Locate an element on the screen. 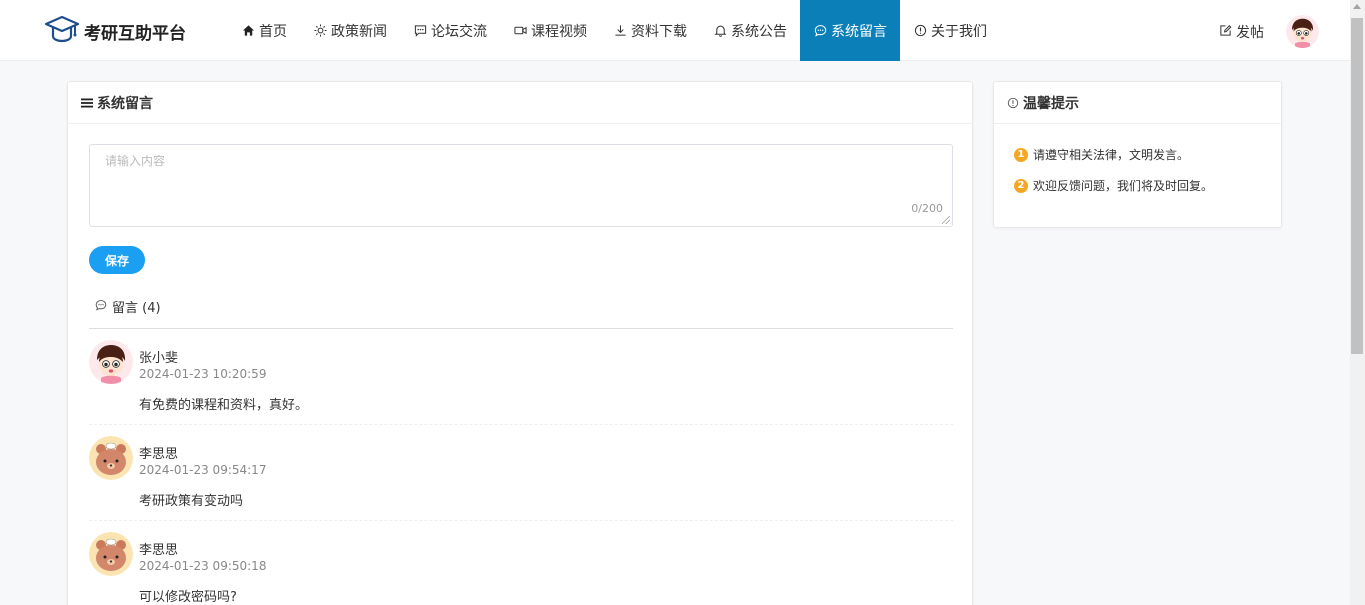 This screenshot has width=1365, height=605. comment-time: 2024-01-23 09:50:18 is located at coordinates (203, 566).